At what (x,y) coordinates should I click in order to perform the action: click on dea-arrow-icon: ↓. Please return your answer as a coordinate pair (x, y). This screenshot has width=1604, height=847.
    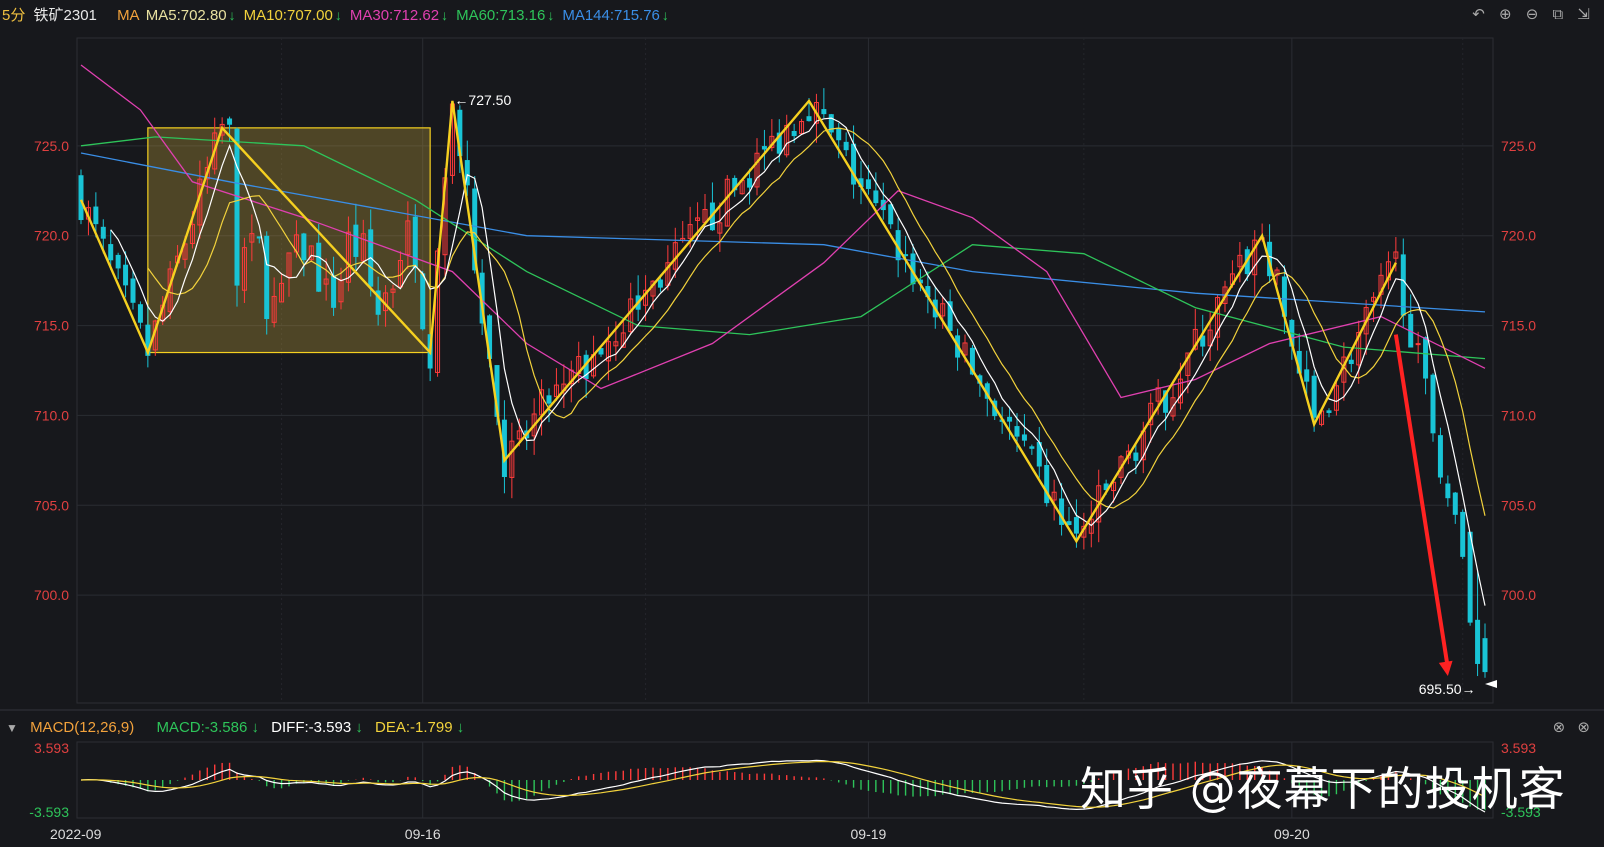
    Looking at the image, I should click on (460, 727).